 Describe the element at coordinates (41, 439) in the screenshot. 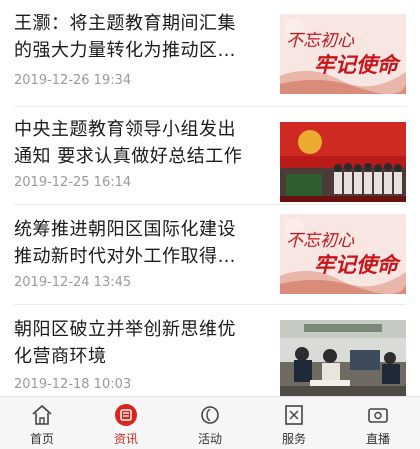

I see `tab-label: 首页` at that location.